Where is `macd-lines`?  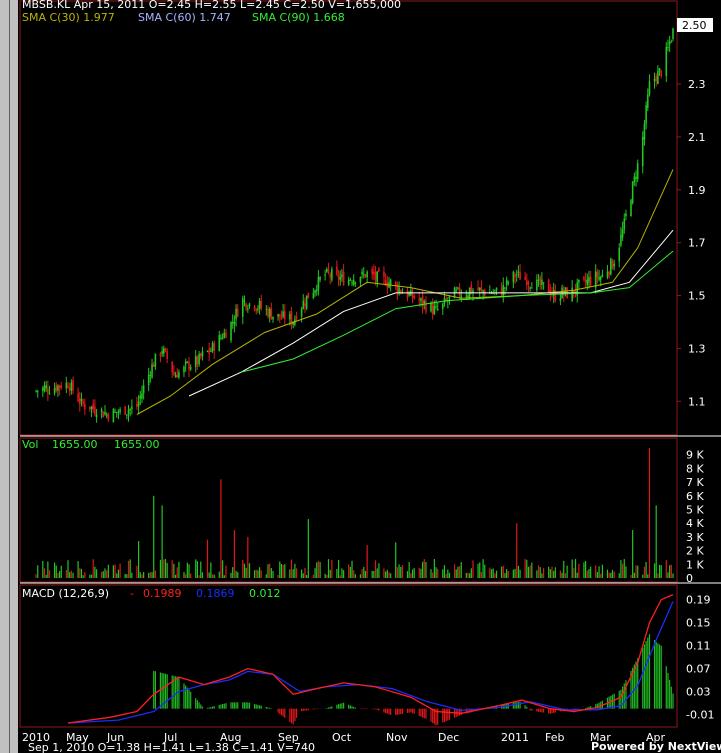
macd-lines is located at coordinates (370, 659).